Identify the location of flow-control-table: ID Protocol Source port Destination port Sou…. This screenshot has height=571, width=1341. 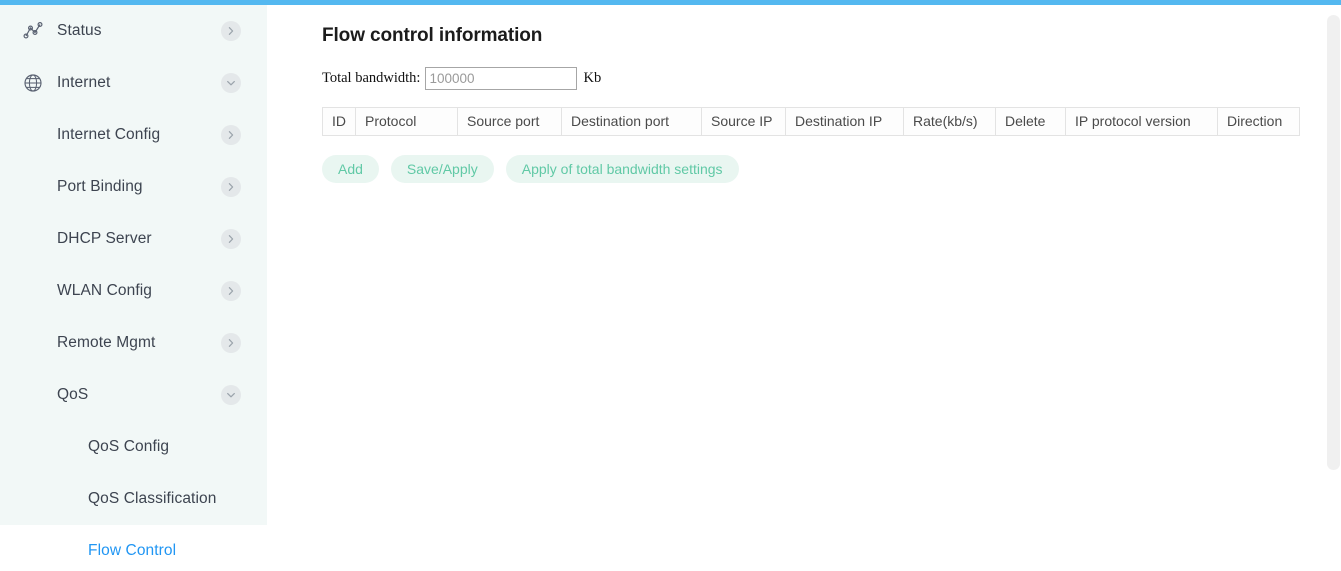
(811, 121).